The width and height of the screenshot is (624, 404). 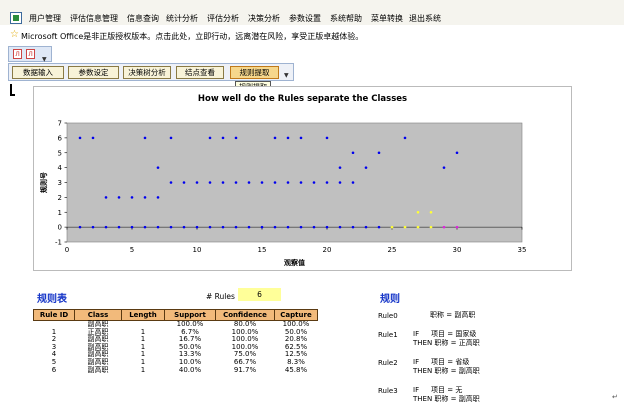 What do you see at coordinates (387, 18) in the screenshot?
I see `menu-item-menu-switch: 菜单转换` at bounding box center [387, 18].